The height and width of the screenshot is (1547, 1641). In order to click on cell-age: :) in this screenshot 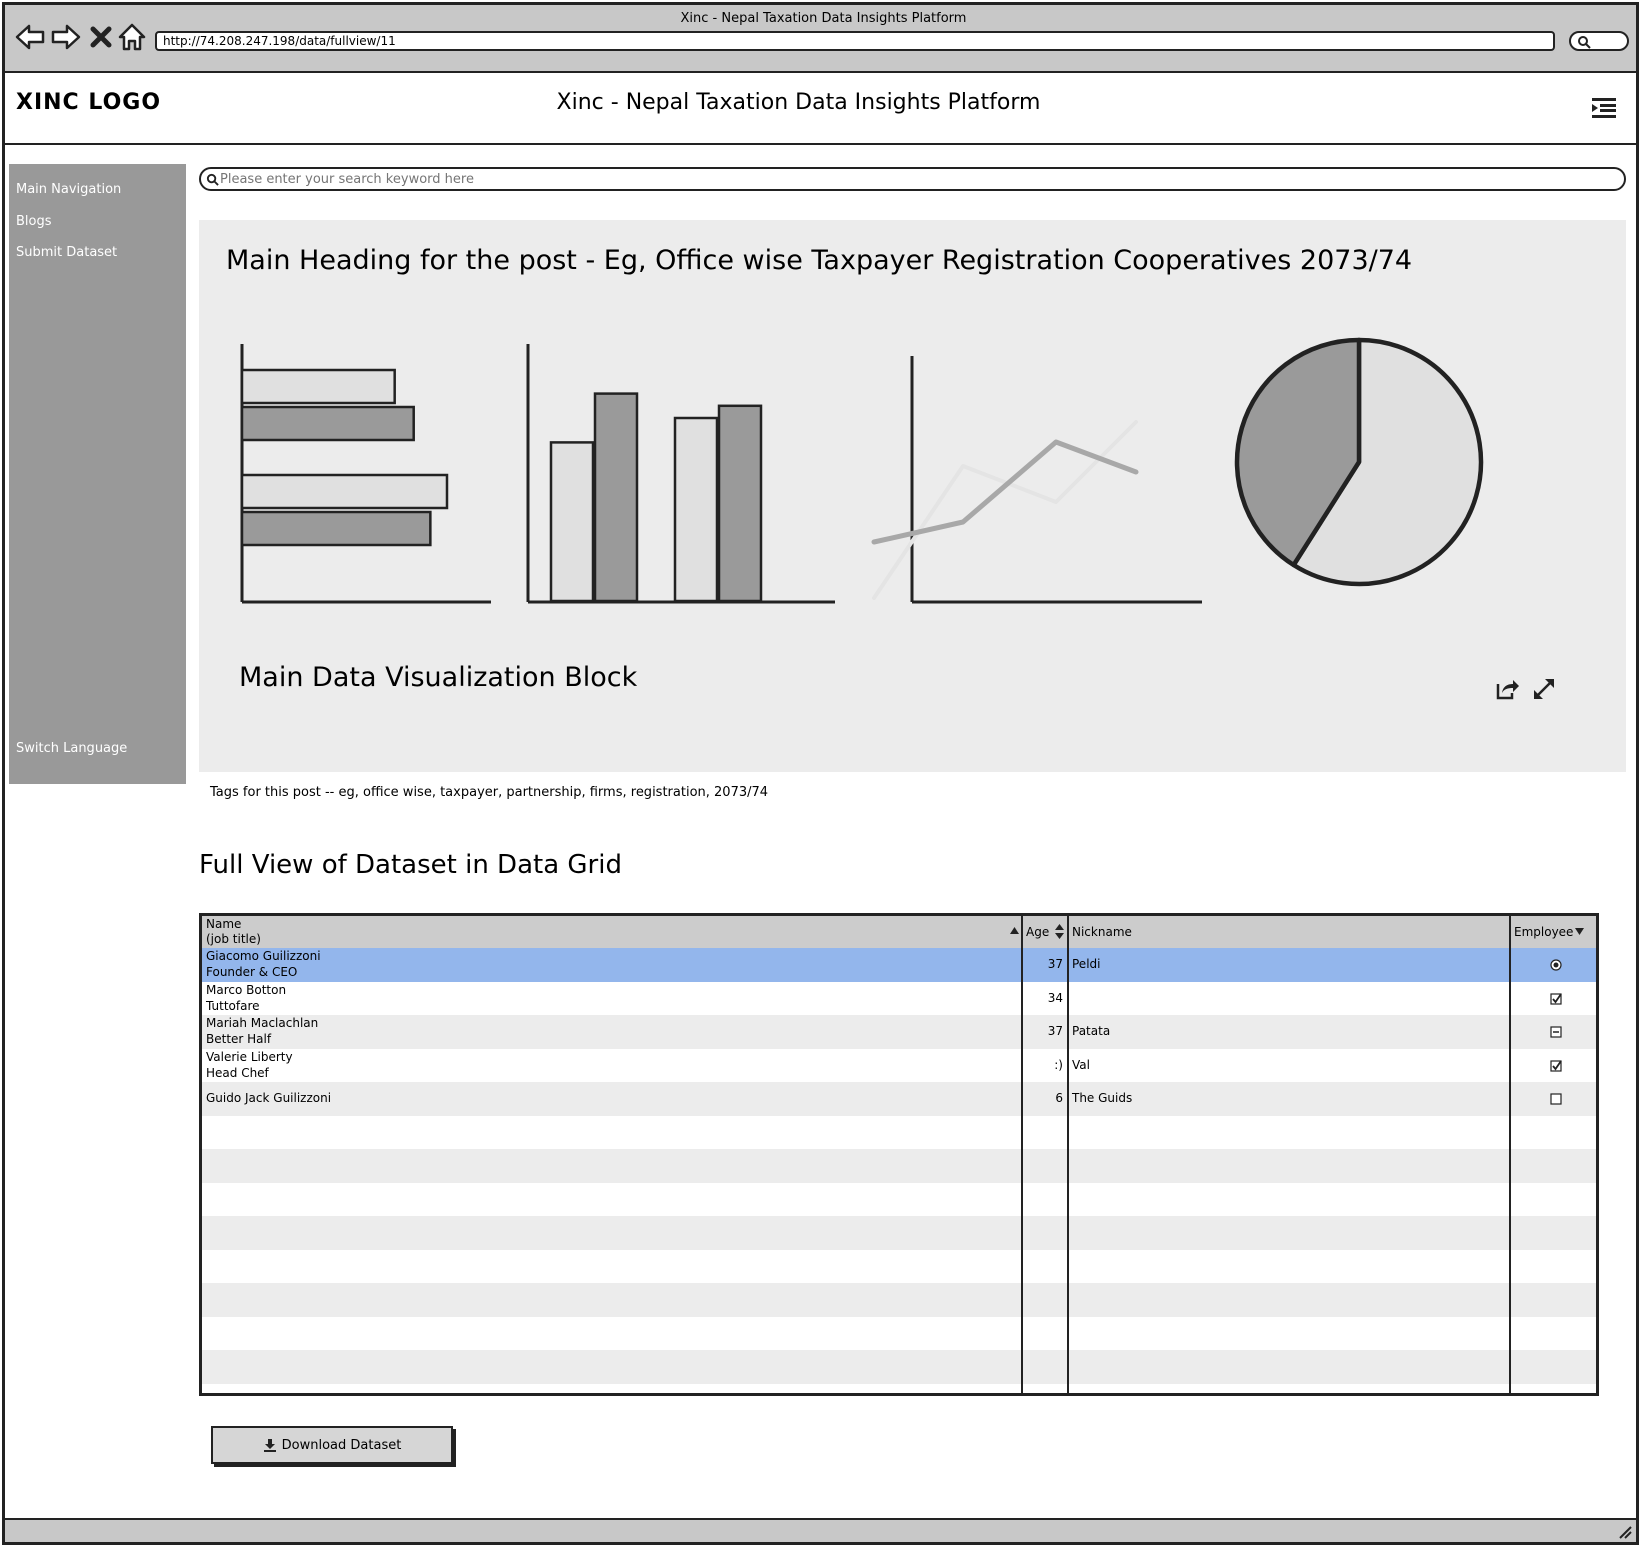, I will do `click(1058, 1064)`.